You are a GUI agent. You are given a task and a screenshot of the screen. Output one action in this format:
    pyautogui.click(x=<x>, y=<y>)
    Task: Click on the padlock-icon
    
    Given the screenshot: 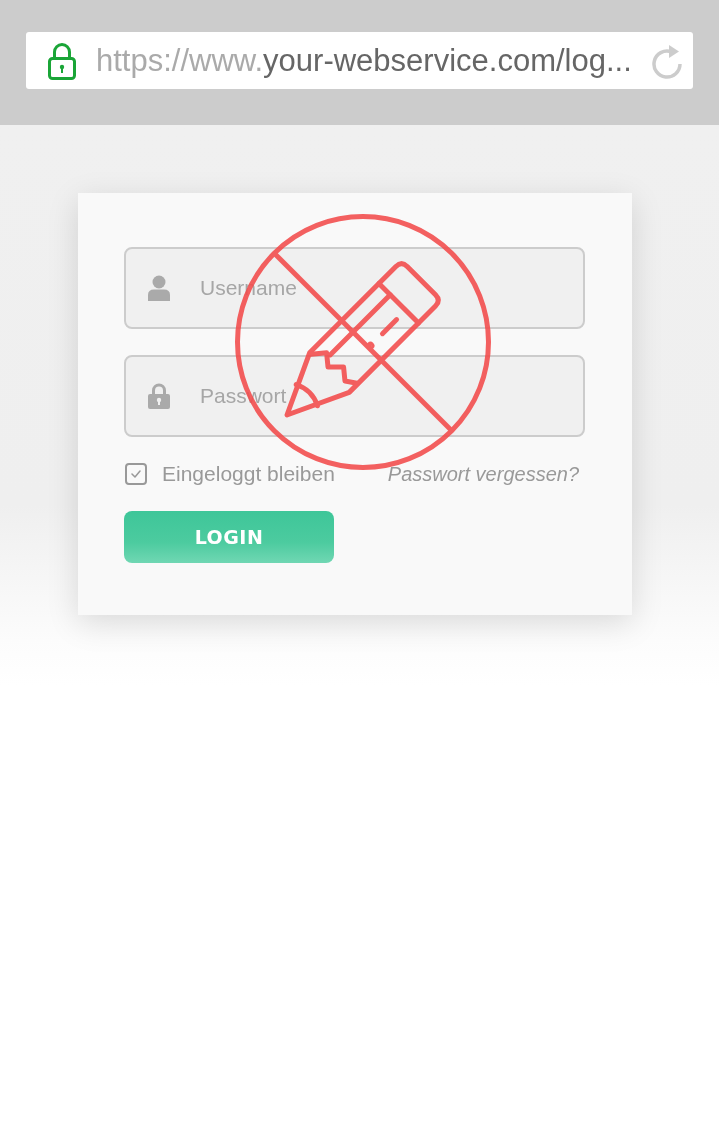 What is the action you would take?
    pyautogui.click(x=159, y=396)
    